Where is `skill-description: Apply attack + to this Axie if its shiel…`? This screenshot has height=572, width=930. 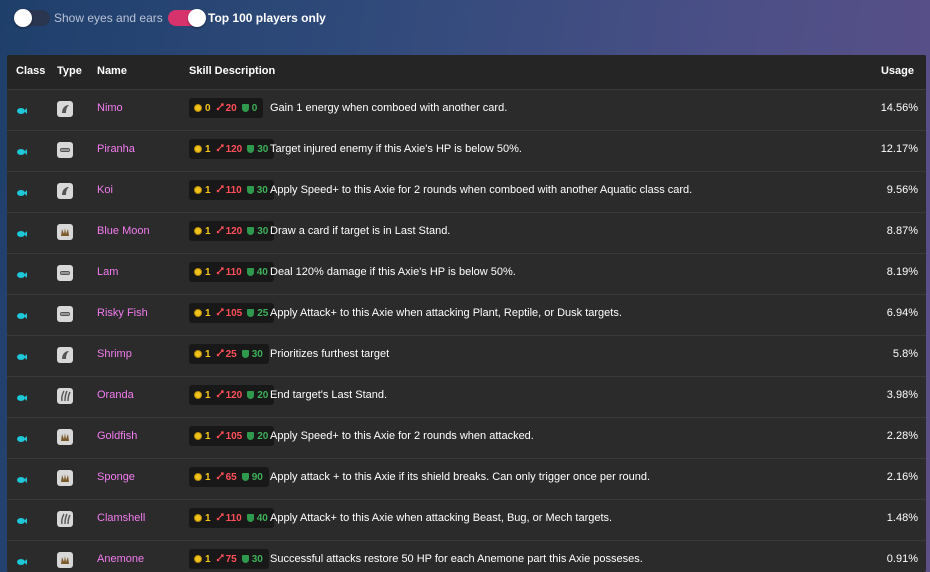 skill-description: Apply attack + to this Axie if its shiel… is located at coordinates (460, 477).